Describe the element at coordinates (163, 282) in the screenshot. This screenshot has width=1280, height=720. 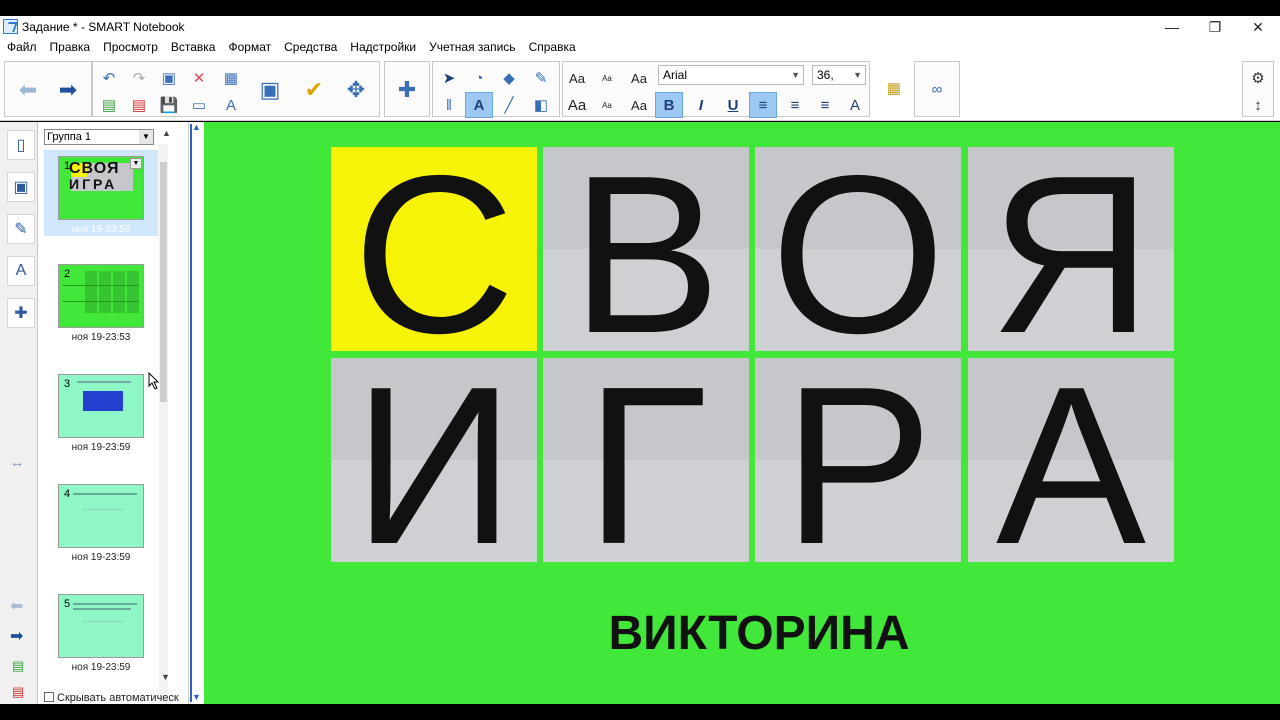
I see `sorter-scroll-thumb` at that location.